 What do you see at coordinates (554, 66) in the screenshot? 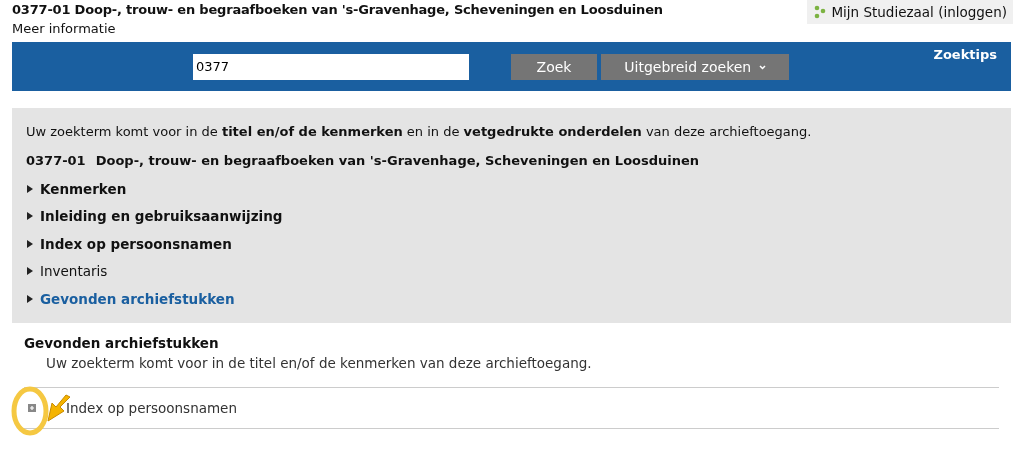
I see `search-button: Zoek` at bounding box center [554, 66].